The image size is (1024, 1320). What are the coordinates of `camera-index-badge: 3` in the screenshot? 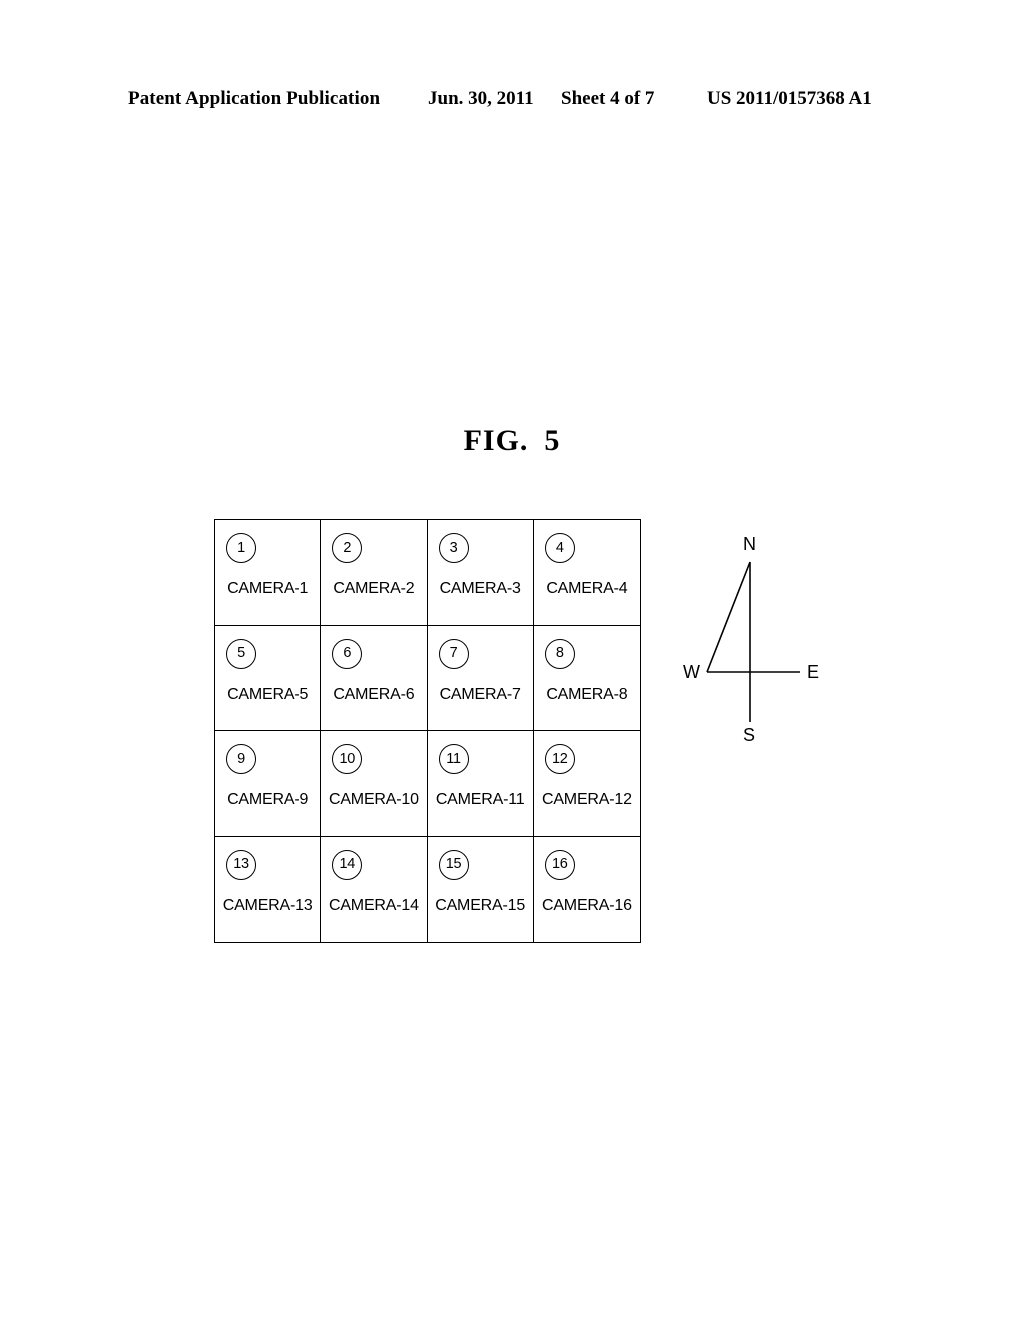 It's located at (453, 548).